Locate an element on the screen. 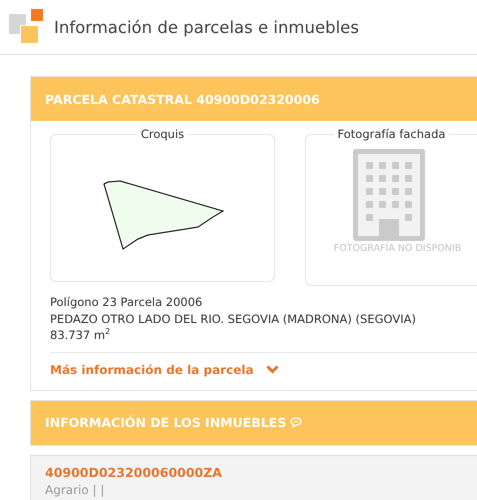 This screenshot has width=477, height=500. chevron-icon is located at coordinates (272, 369).